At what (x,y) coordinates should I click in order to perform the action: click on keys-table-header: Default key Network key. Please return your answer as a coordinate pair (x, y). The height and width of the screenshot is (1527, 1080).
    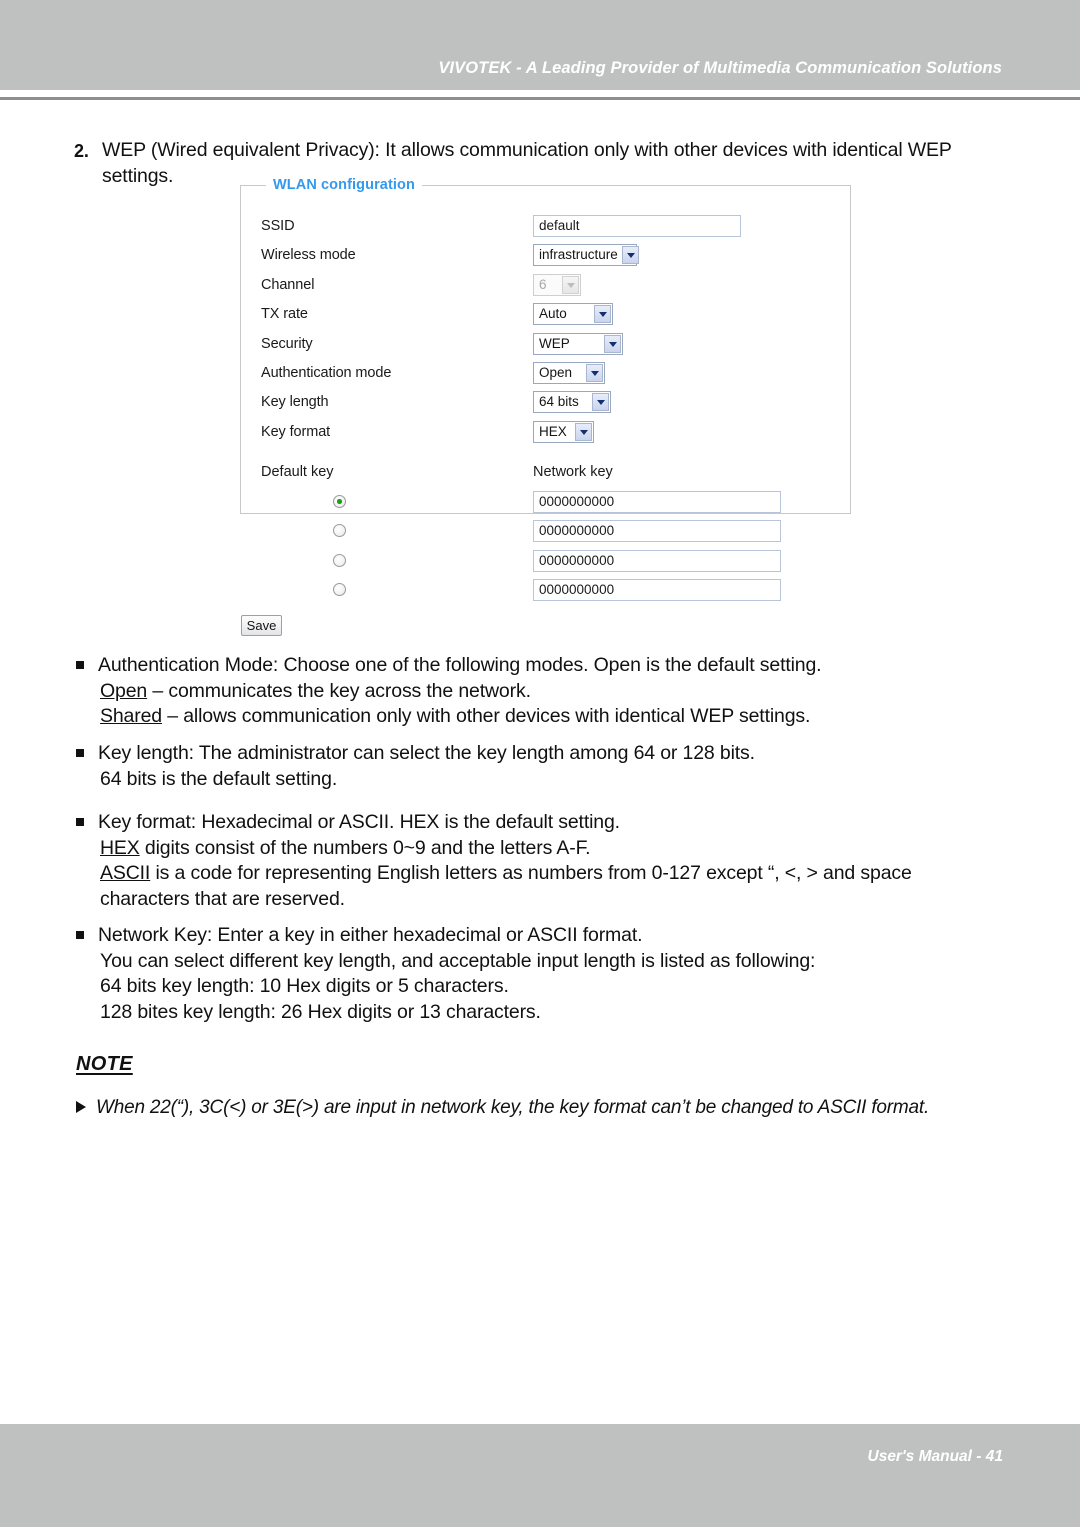
    Looking at the image, I should click on (546, 474).